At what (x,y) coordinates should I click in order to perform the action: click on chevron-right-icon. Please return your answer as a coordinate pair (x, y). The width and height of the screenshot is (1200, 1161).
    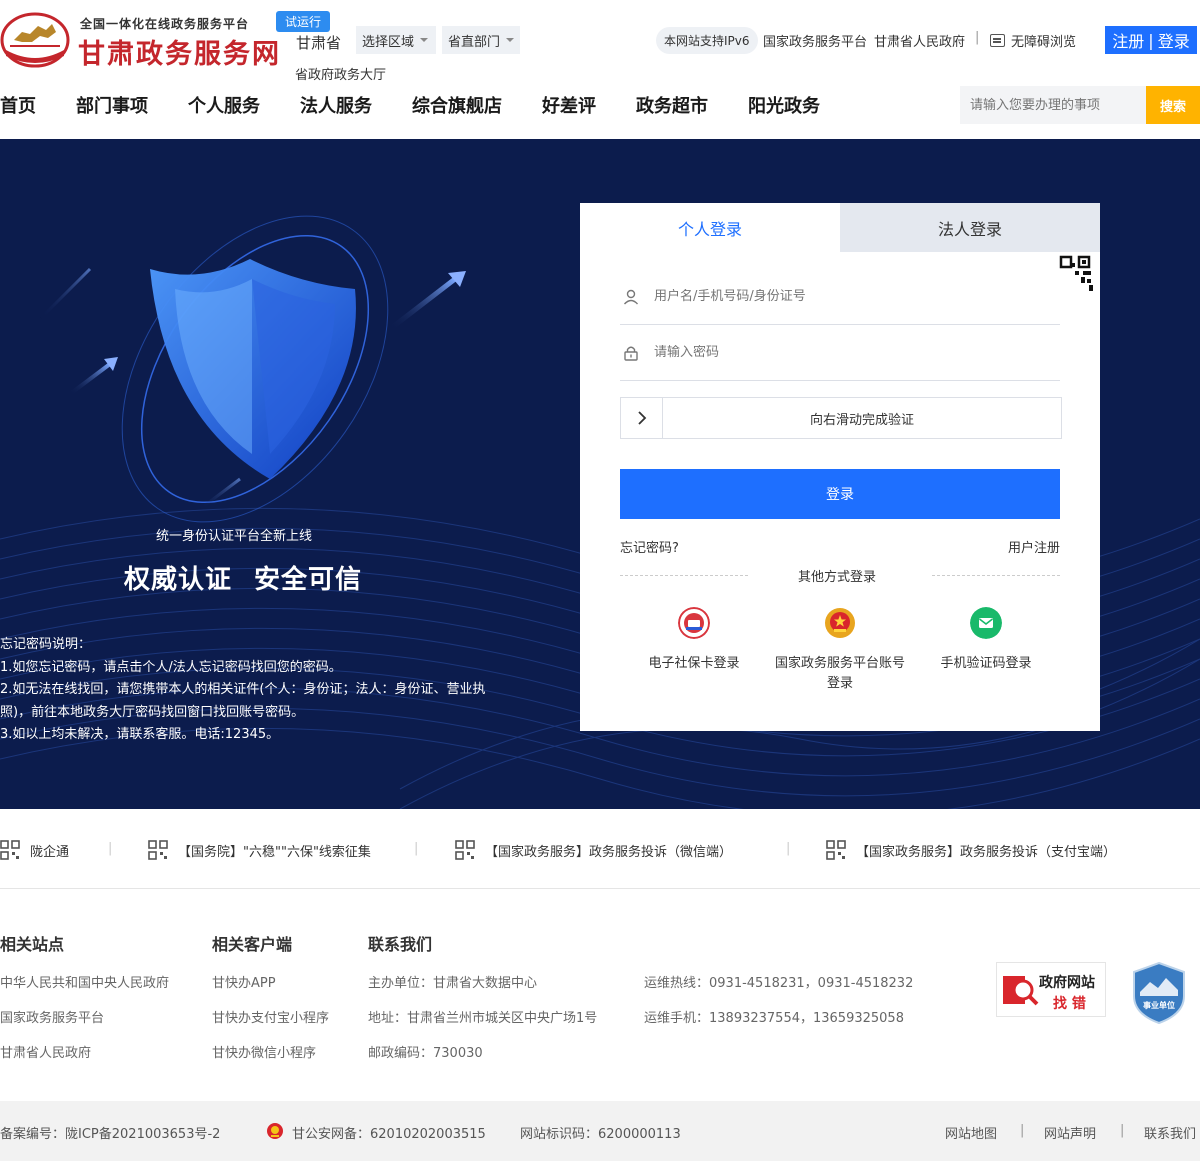
    Looking at the image, I should click on (641, 418).